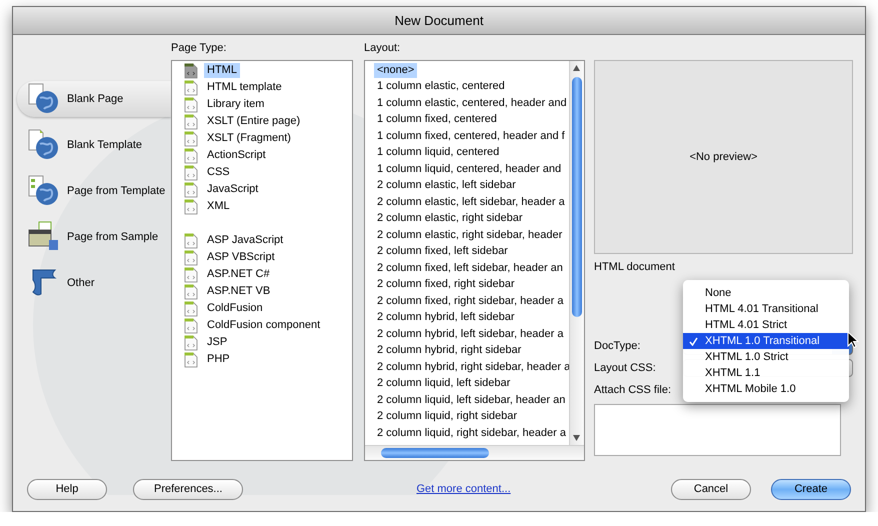 This screenshot has height=526, width=878. What do you see at coordinates (235, 308) in the screenshot?
I see `page-type-item: ColdFusion` at bounding box center [235, 308].